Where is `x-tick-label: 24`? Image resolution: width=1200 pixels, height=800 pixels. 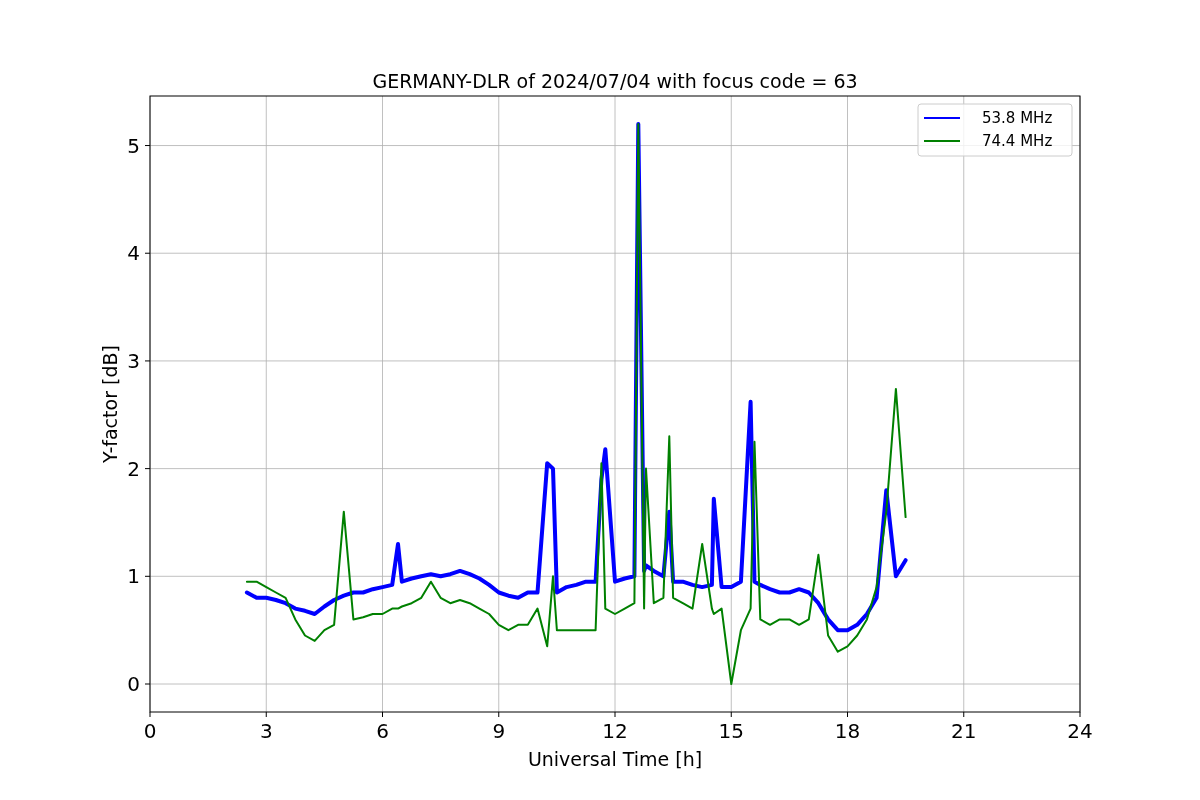 x-tick-label: 24 is located at coordinates (1080, 731).